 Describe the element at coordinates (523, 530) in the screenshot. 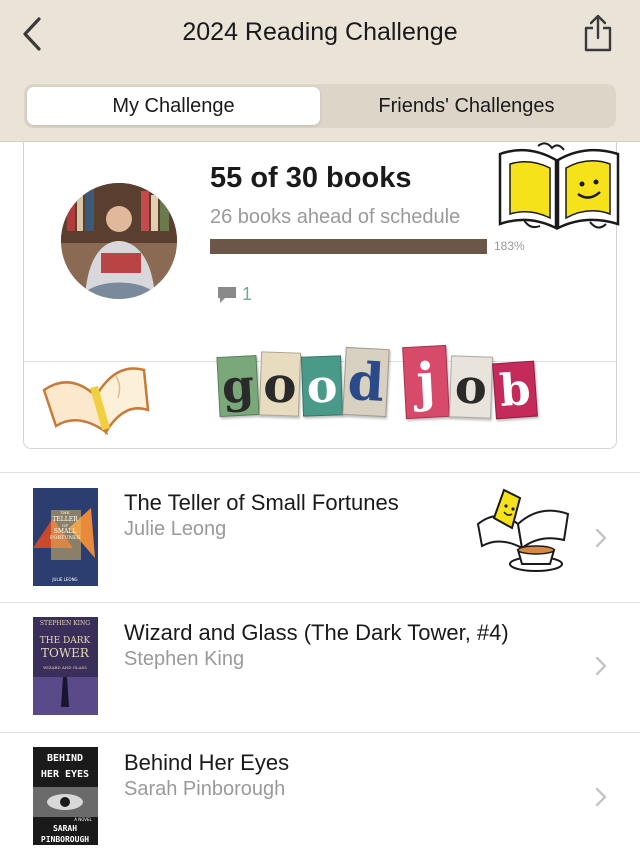

I see `book-and-tea-sticker-icon` at that location.